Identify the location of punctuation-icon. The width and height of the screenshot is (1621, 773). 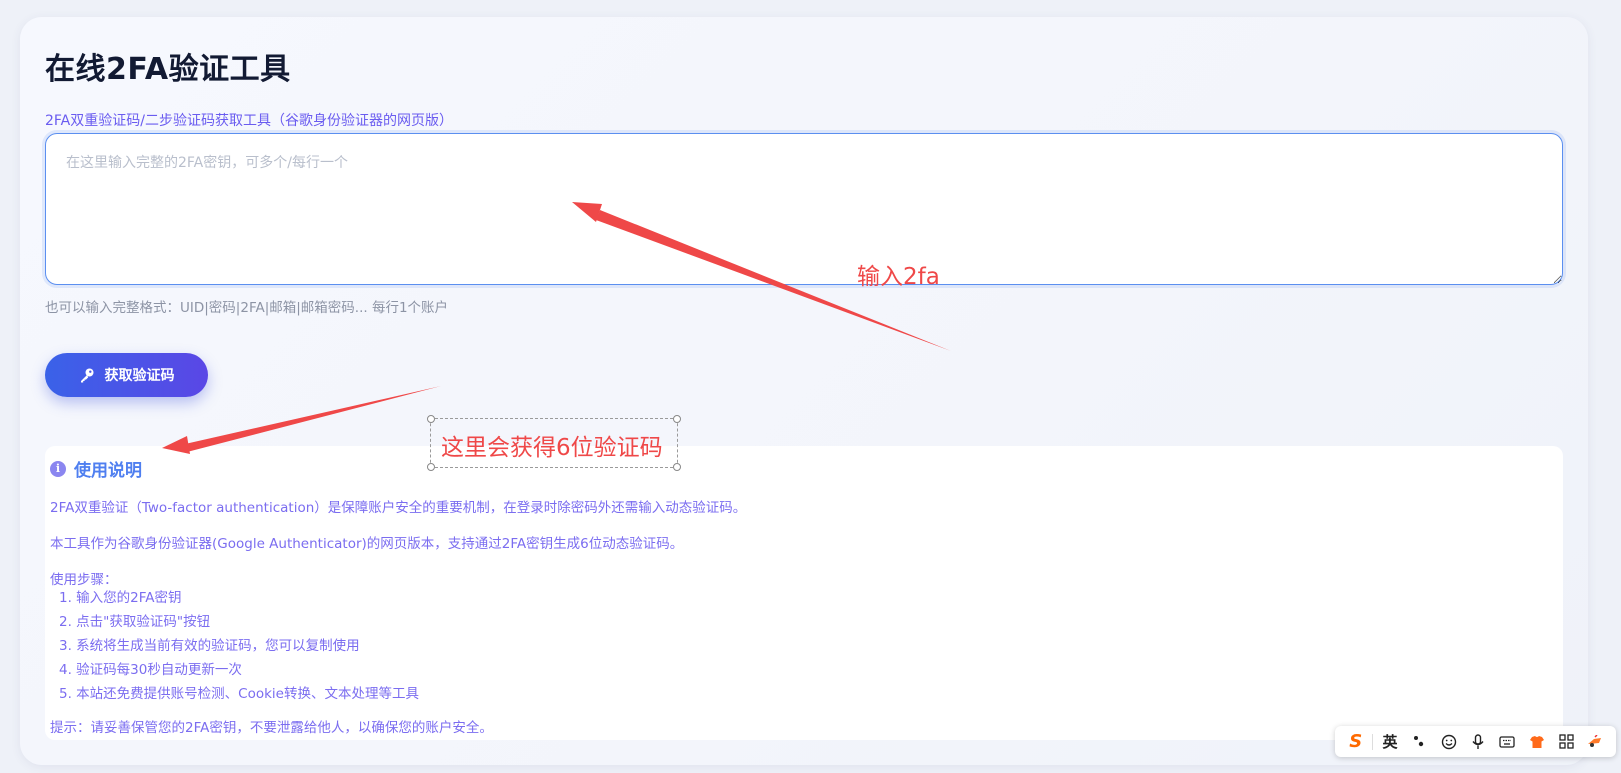
(1419, 741).